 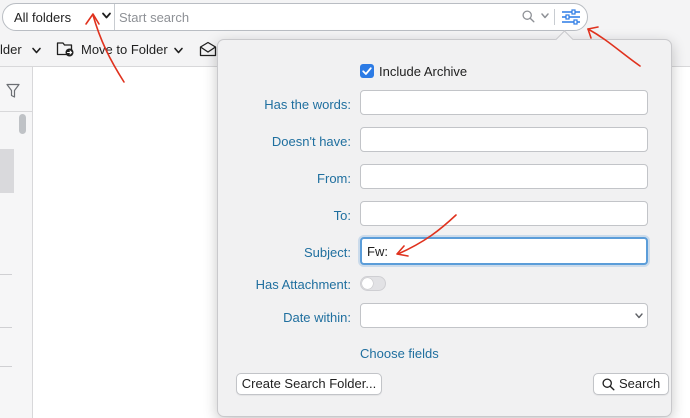 I want to click on search-divider, so click(x=554, y=17).